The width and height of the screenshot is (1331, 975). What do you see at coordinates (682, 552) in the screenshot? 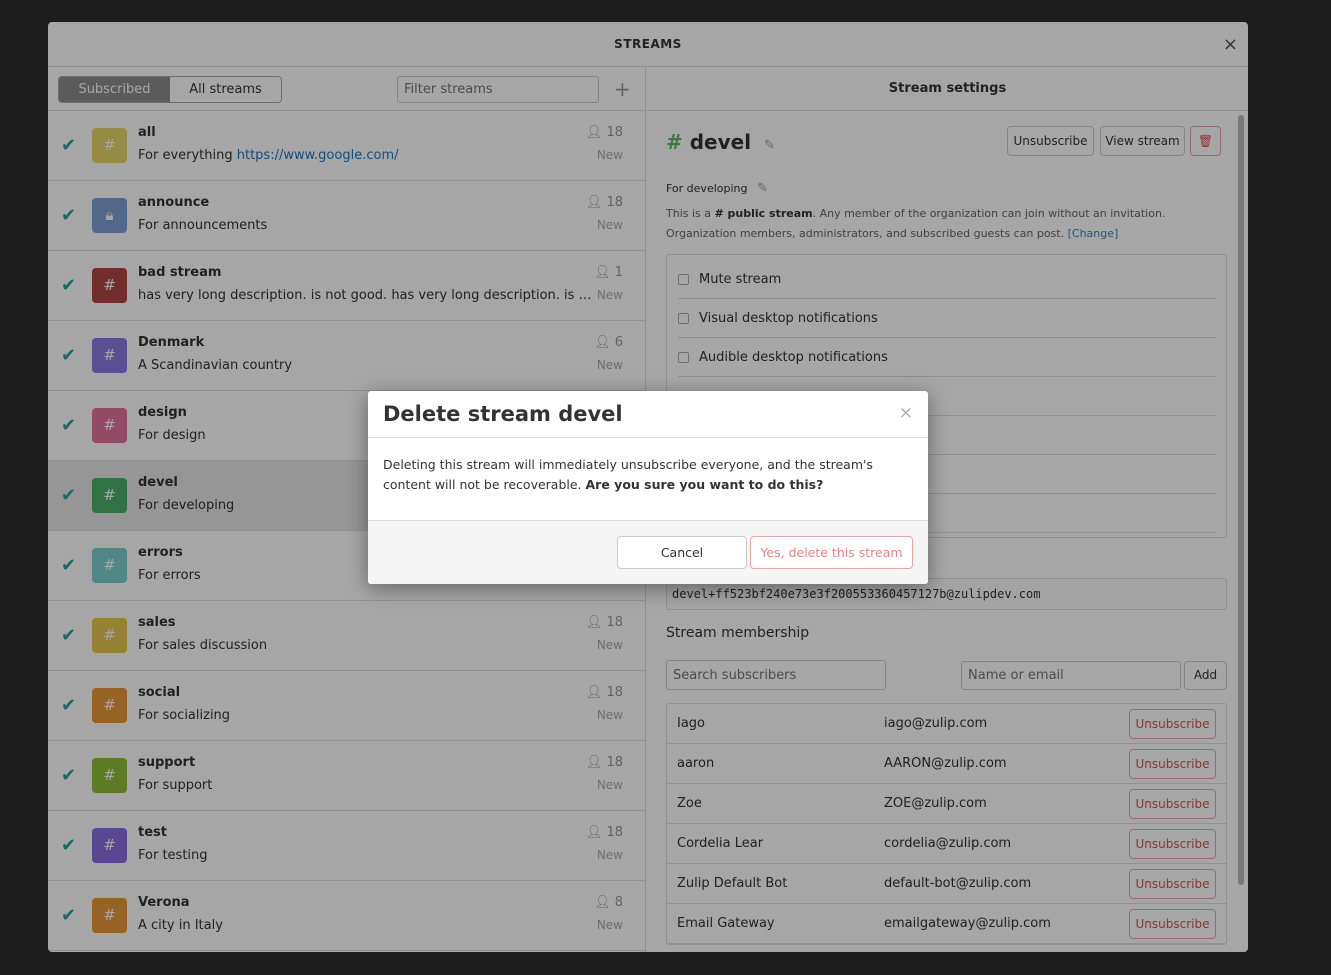
I see `cancel-button: Cancel` at bounding box center [682, 552].